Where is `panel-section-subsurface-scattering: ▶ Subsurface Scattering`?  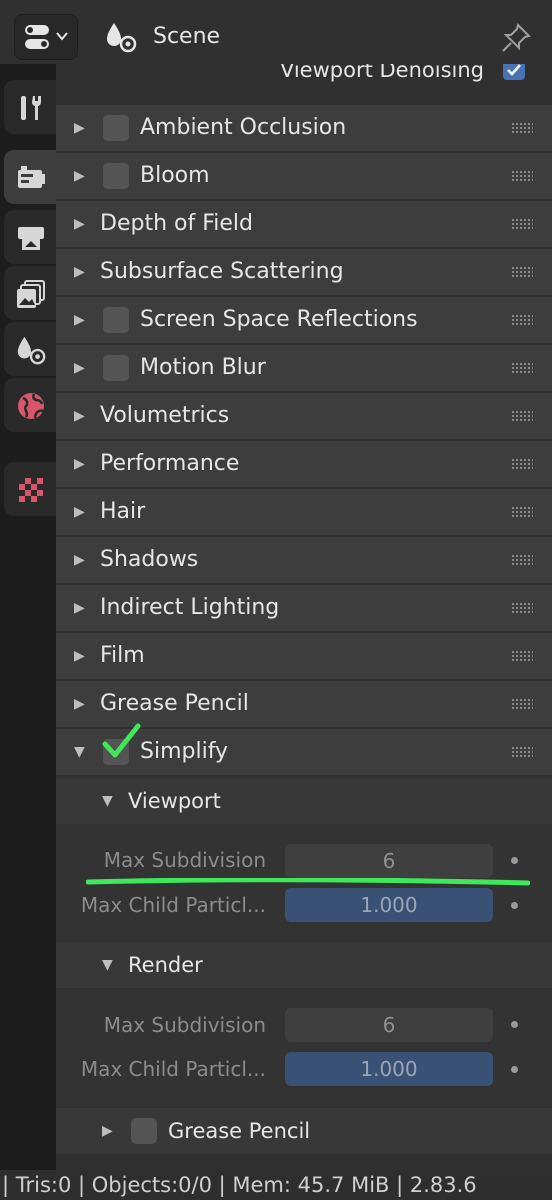
panel-section-subsurface-scattering: ▶ Subsurface Scattering is located at coordinates (304, 272).